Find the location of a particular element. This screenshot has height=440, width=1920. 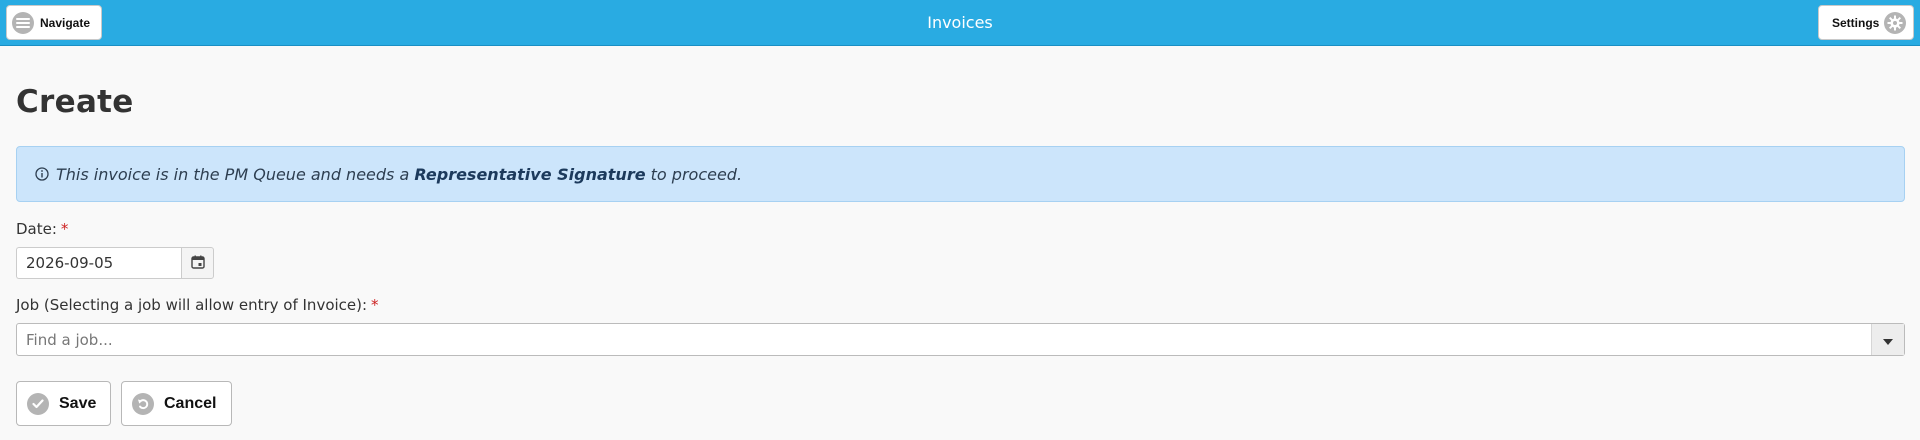

cancel-button: Cancel is located at coordinates (176, 403).